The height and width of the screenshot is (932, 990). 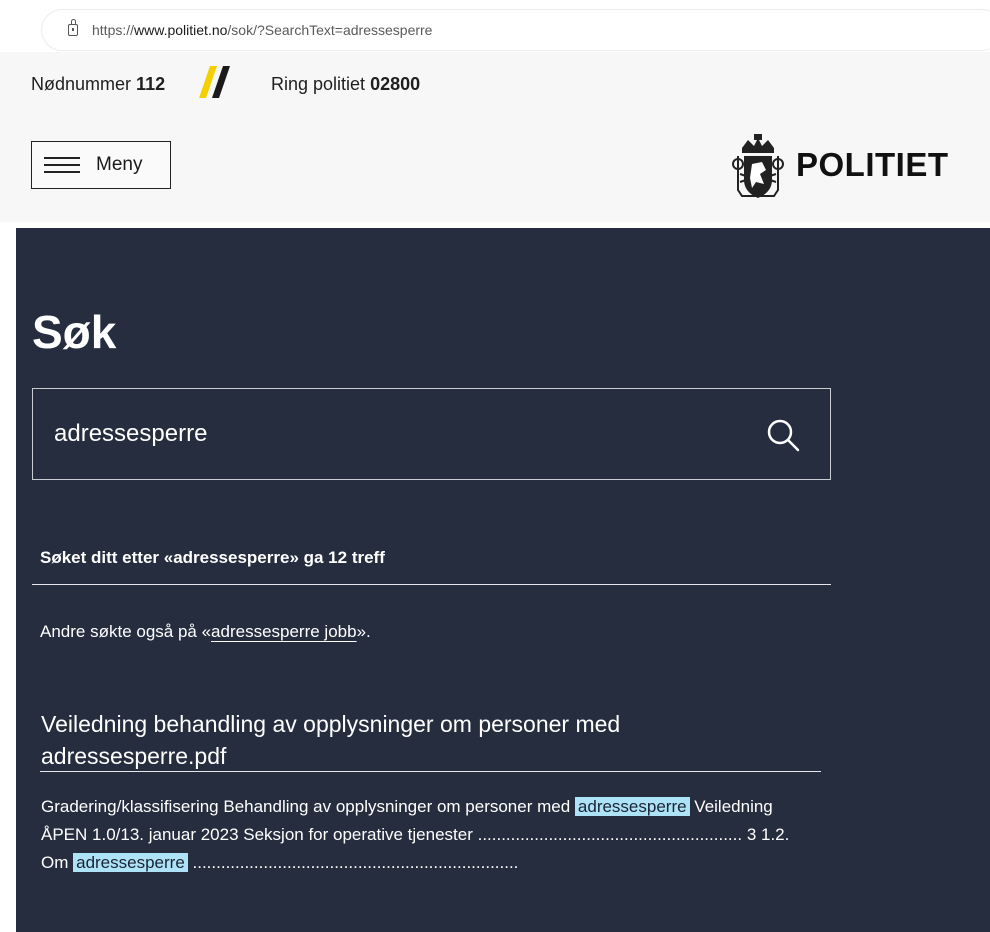 I want to click on call-label: Ring politiet, so click(x=318, y=84).